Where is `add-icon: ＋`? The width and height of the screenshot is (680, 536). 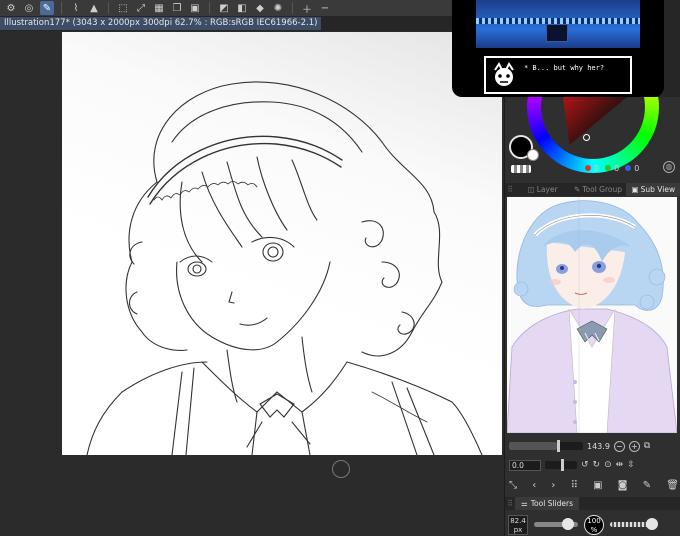 add-icon: ＋ is located at coordinates (307, 8).